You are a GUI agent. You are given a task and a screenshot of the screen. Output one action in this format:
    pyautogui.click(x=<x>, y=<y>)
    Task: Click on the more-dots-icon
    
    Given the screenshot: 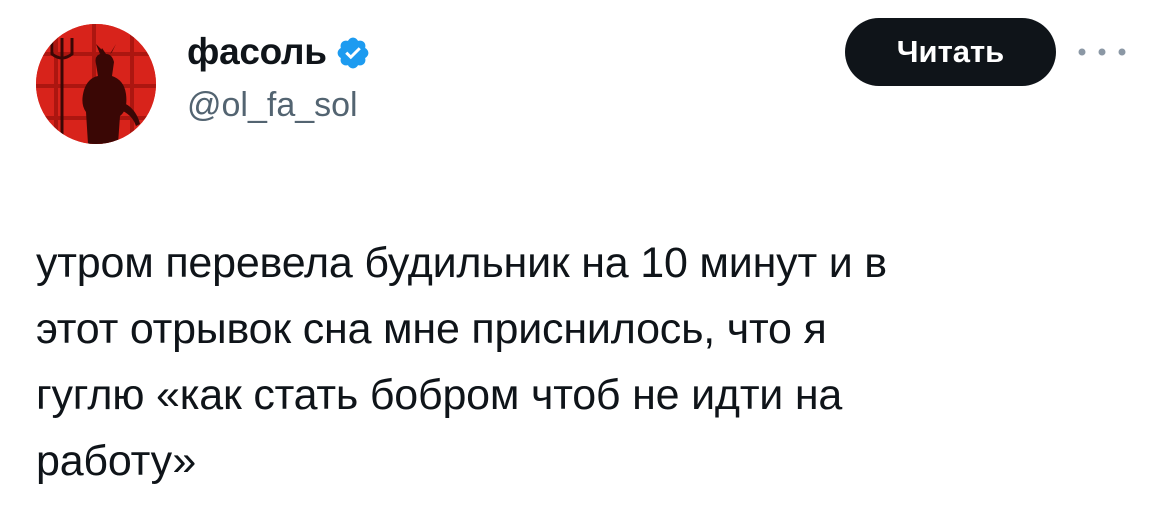 What is the action you would take?
    pyautogui.click(x=1102, y=52)
    